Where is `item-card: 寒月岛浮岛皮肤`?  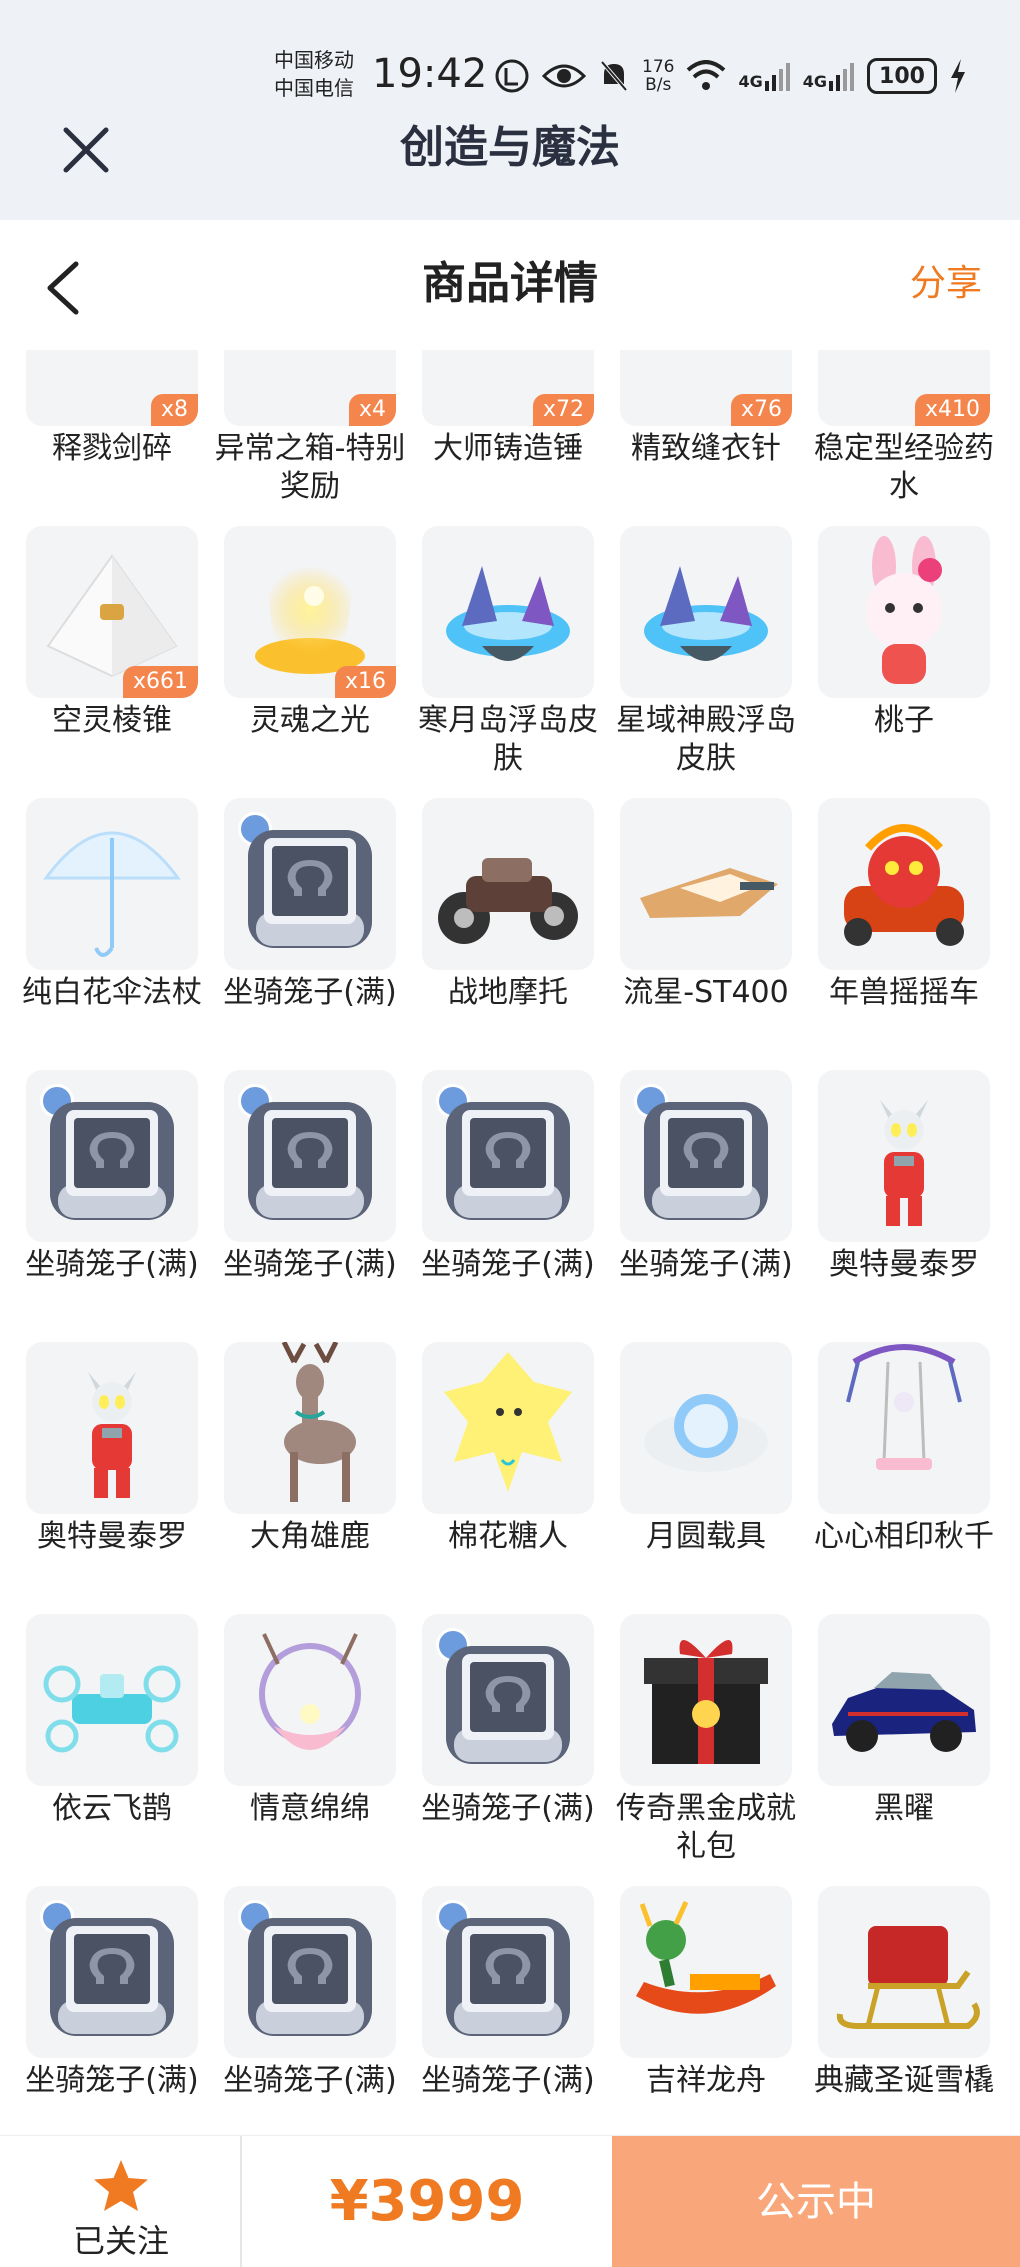 item-card: 寒月岛浮岛皮肤 is located at coordinates (508, 661).